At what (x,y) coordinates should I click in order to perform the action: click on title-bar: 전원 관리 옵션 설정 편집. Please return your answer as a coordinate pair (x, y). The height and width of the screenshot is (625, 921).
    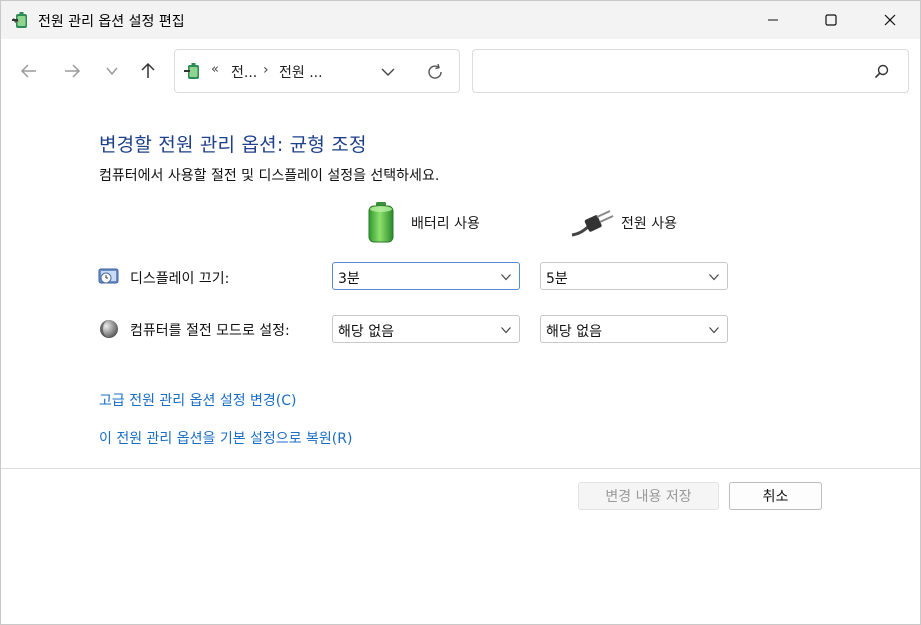
    Looking at the image, I should click on (460, 20).